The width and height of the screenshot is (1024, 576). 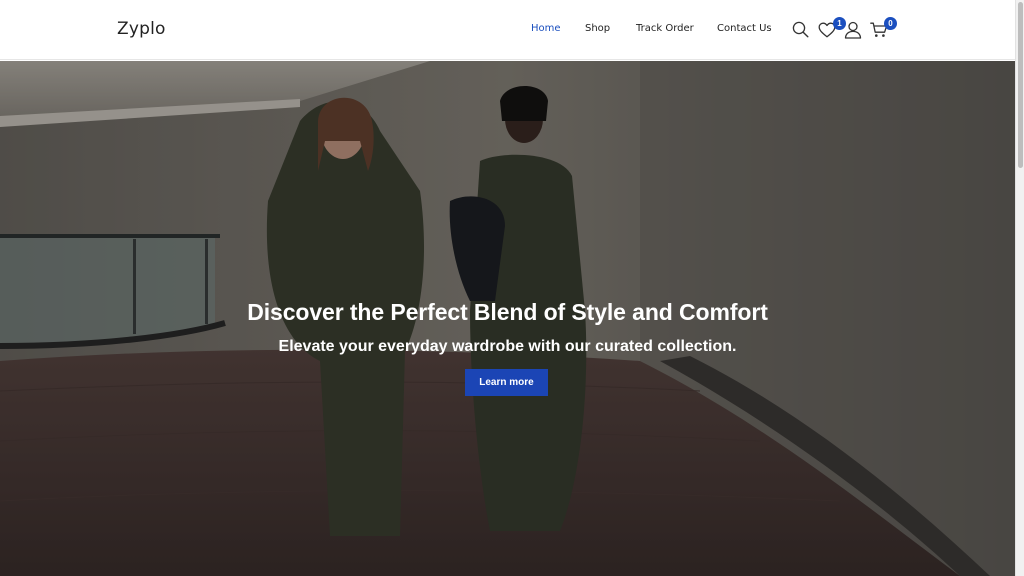 I want to click on site-logo: Zyplo, so click(x=141, y=29).